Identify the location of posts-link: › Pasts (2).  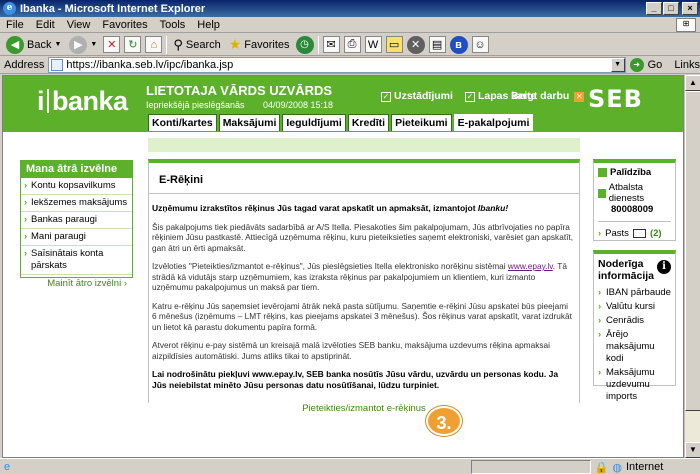
(634, 230).